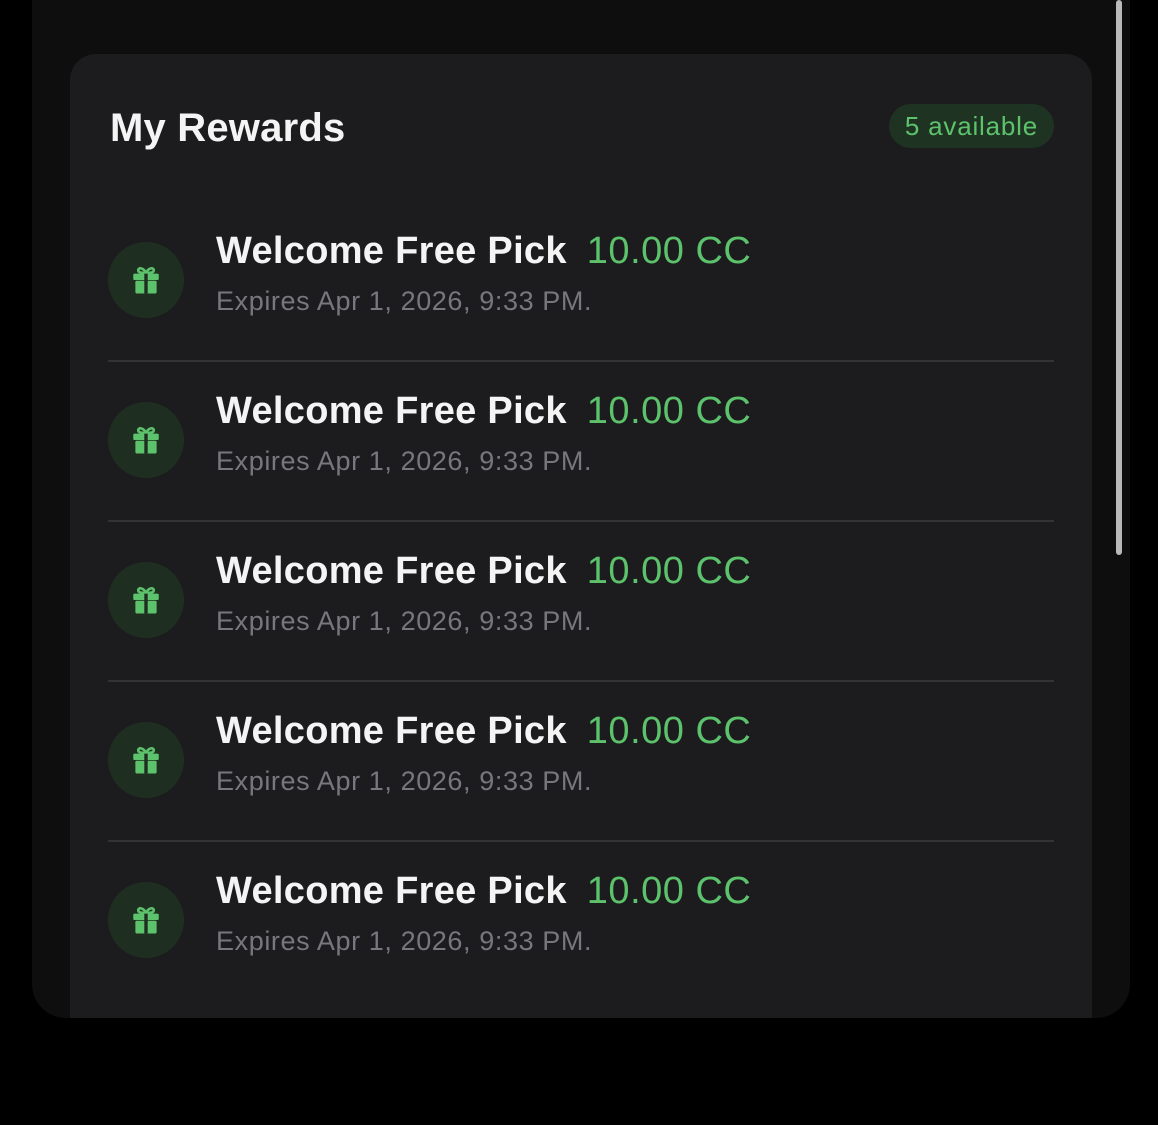  Describe the element at coordinates (582, 130) in the screenshot. I see `rewards-header: My Rewards 5 available` at that location.